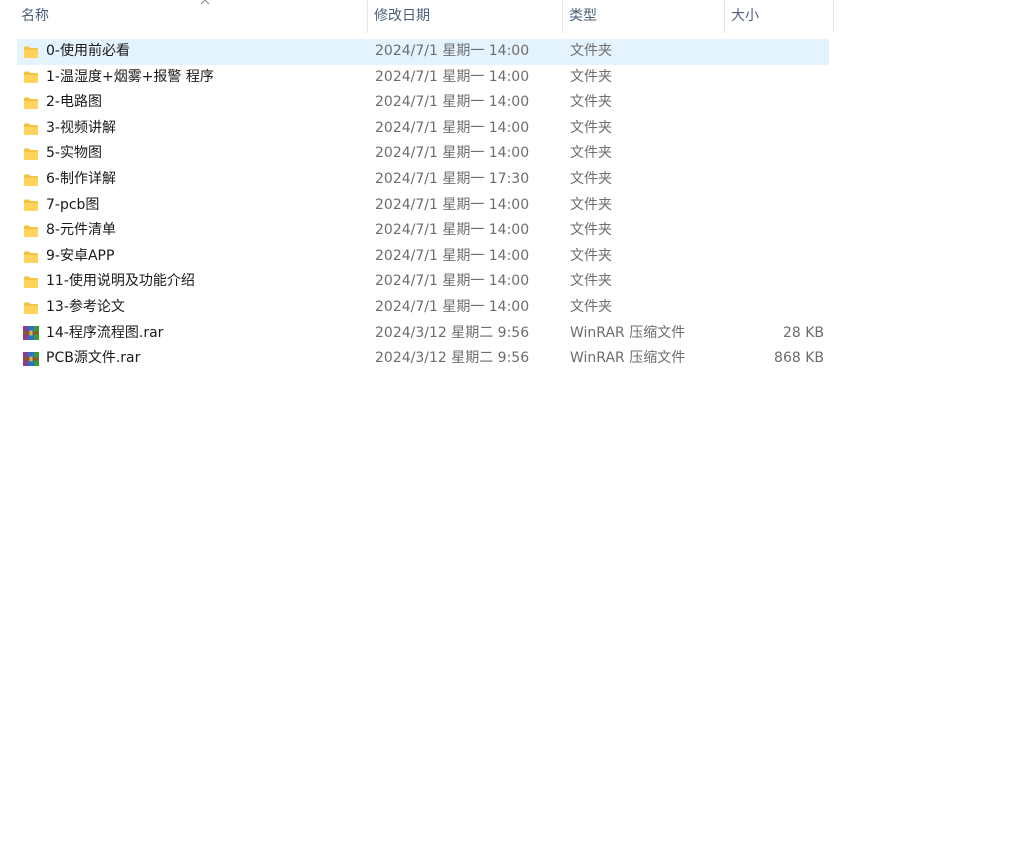 This screenshot has width=1024, height=859. Describe the element at coordinates (205, 3) in the screenshot. I see `sort-ascending-icon` at that location.